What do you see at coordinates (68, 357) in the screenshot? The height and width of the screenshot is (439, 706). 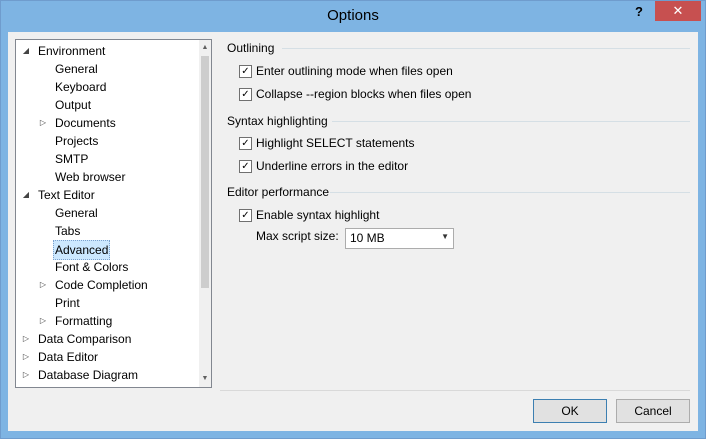 I see `tree-item-label: Data Editor` at bounding box center [68, 357].